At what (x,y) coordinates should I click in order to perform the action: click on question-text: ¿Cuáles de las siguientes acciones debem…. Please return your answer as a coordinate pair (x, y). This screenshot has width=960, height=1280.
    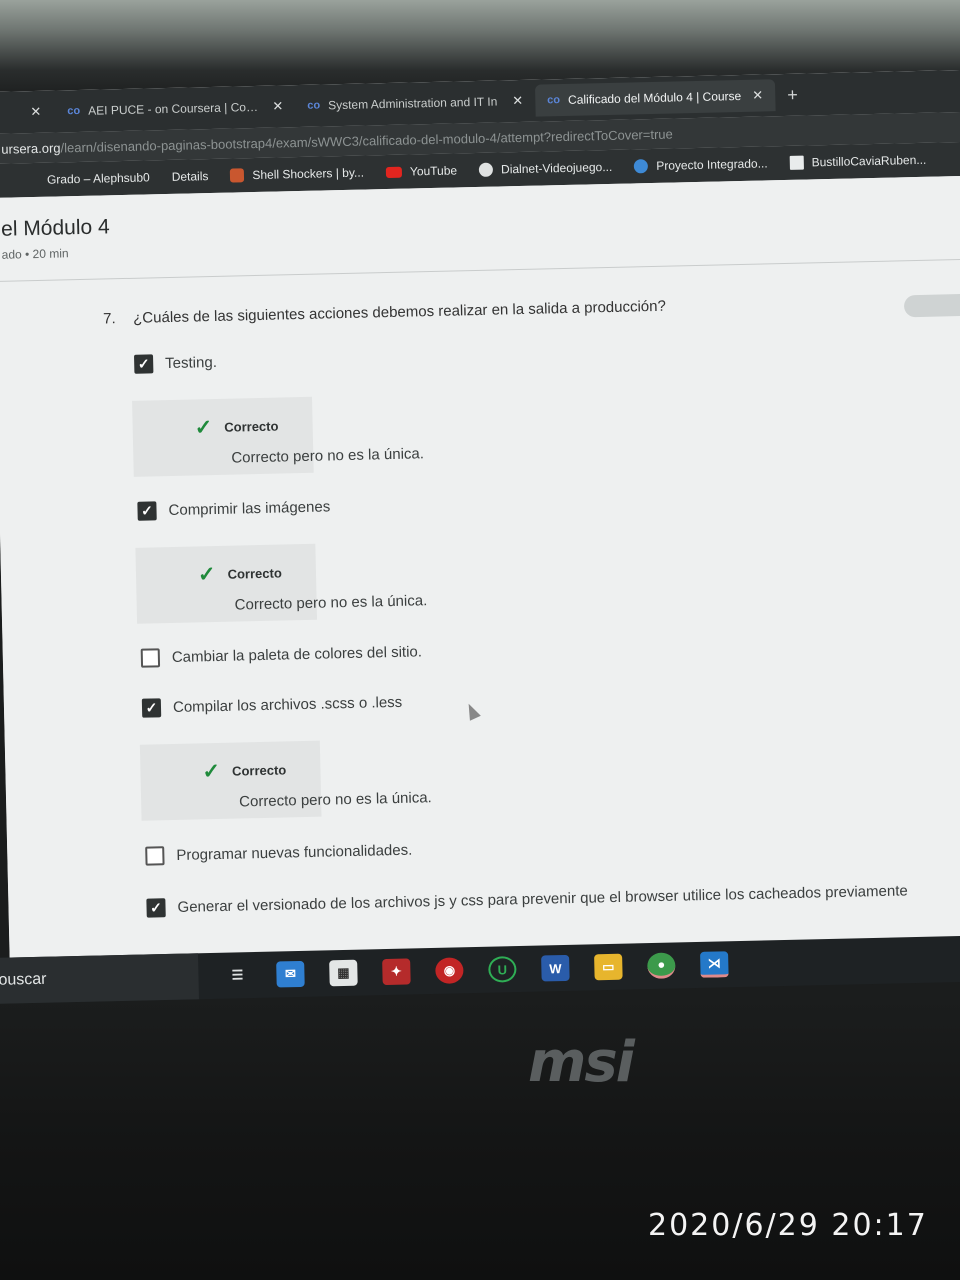
    Looking at the image, I should click on (399, 312).